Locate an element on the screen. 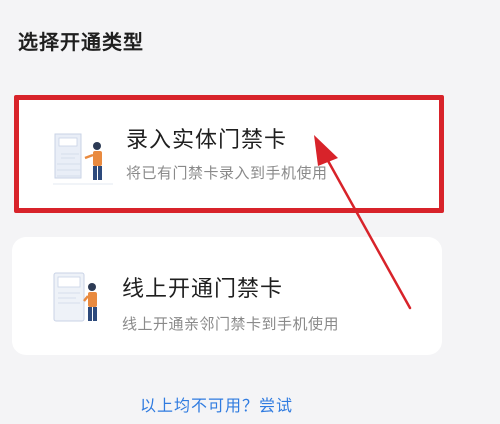 This screenshot has height=424, width=500. option-title: 线上开通门禁卡 is located at coordinates (203, 289).